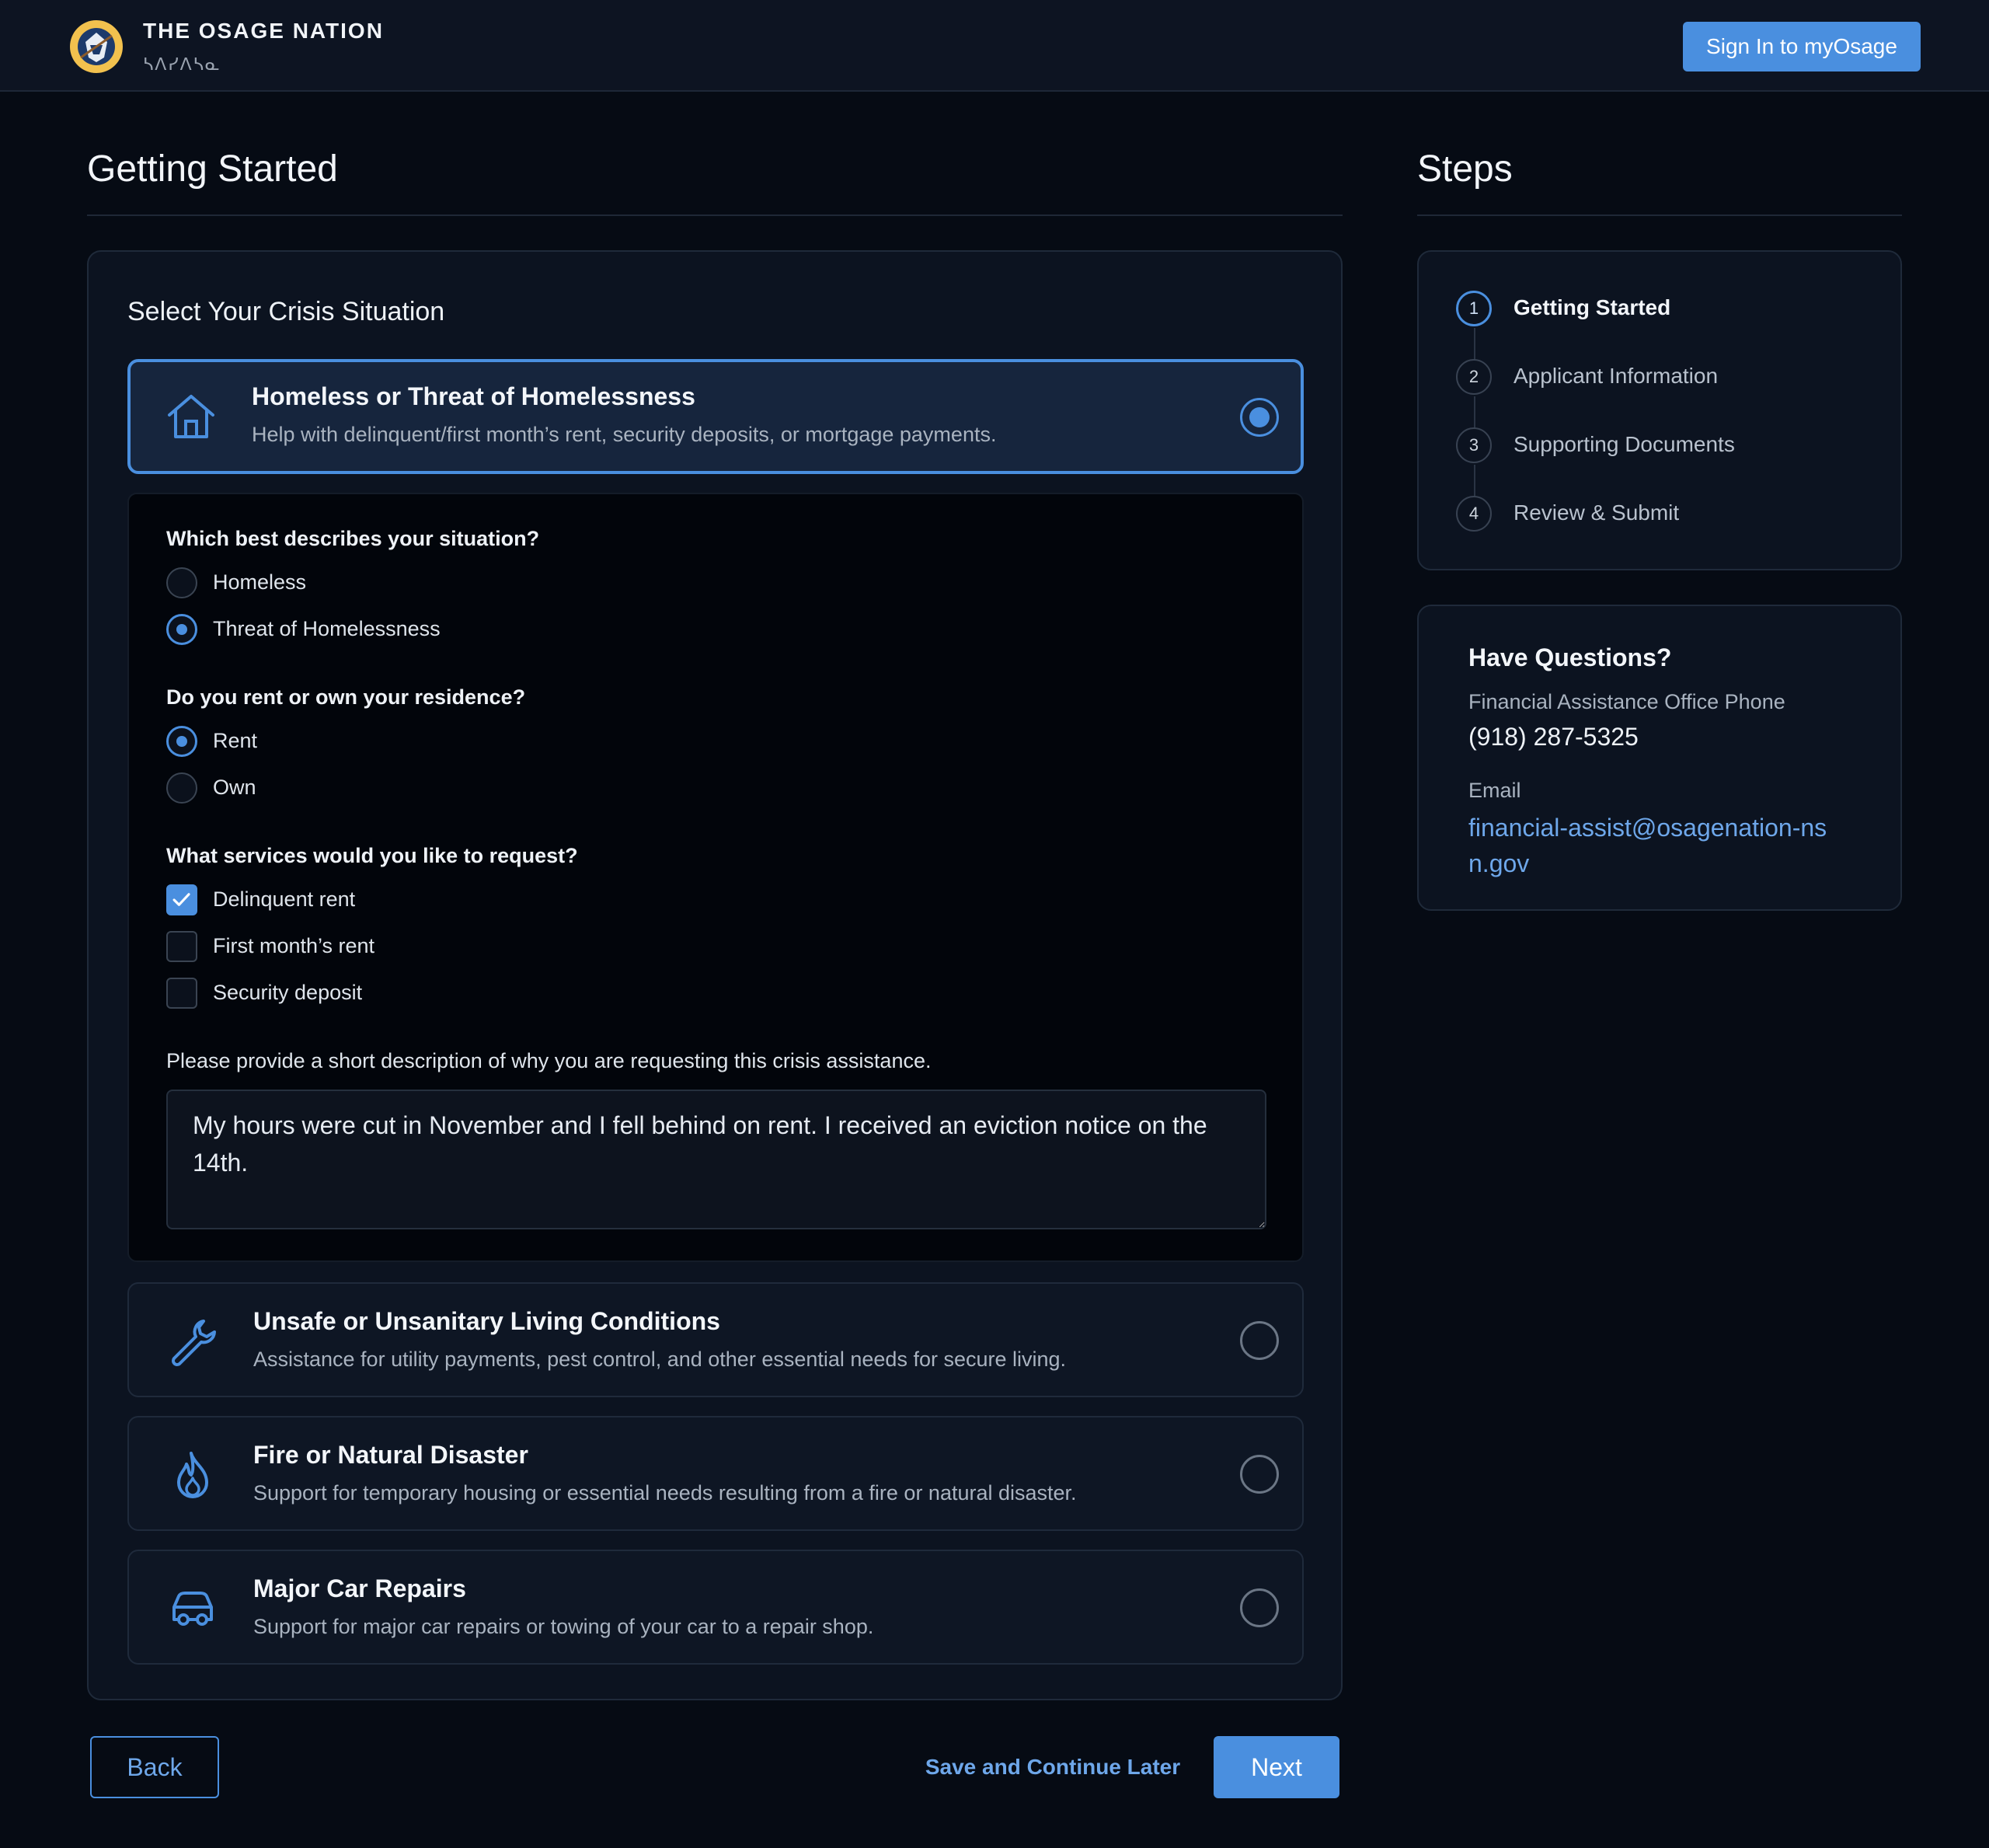 This screenshot has width=1989, height=1848. Describe the element at coordinates (286, 311) in the screenshot. I see `section-title: Select Your Crisis Situation` at that location.